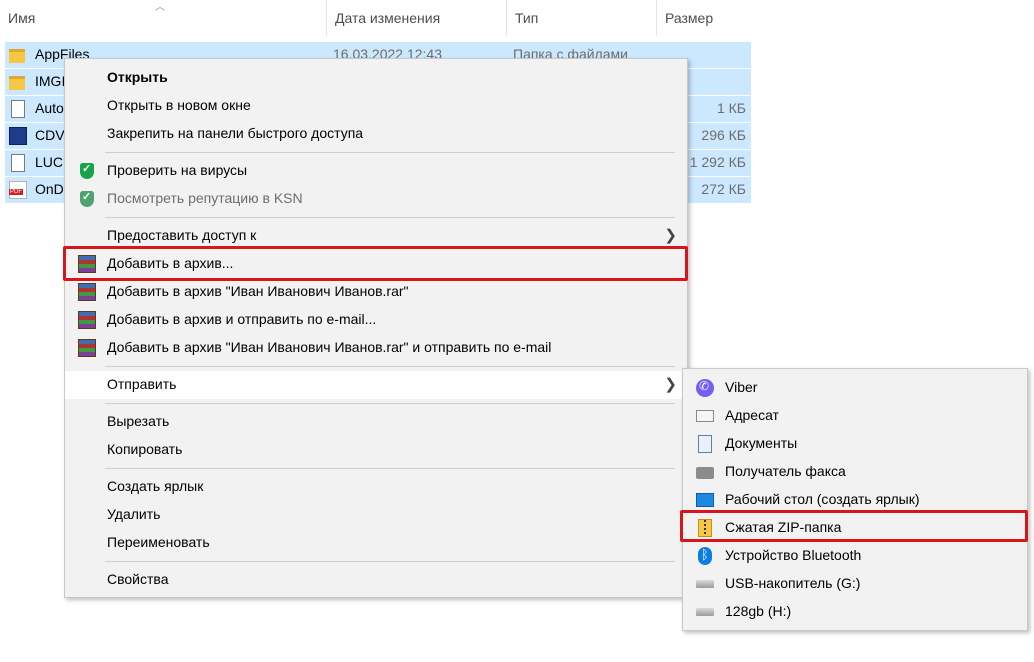  Describe the element at coordinates (51, 162) in the screenshot. I see `file-name: LUCI` at that location.